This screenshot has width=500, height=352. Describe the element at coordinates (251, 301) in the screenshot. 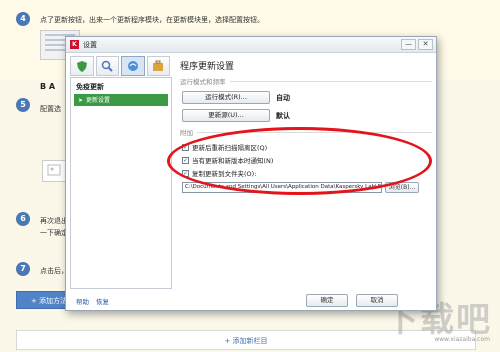

I see `window-footer: 帮助 恢复 确定 取消` at that location.